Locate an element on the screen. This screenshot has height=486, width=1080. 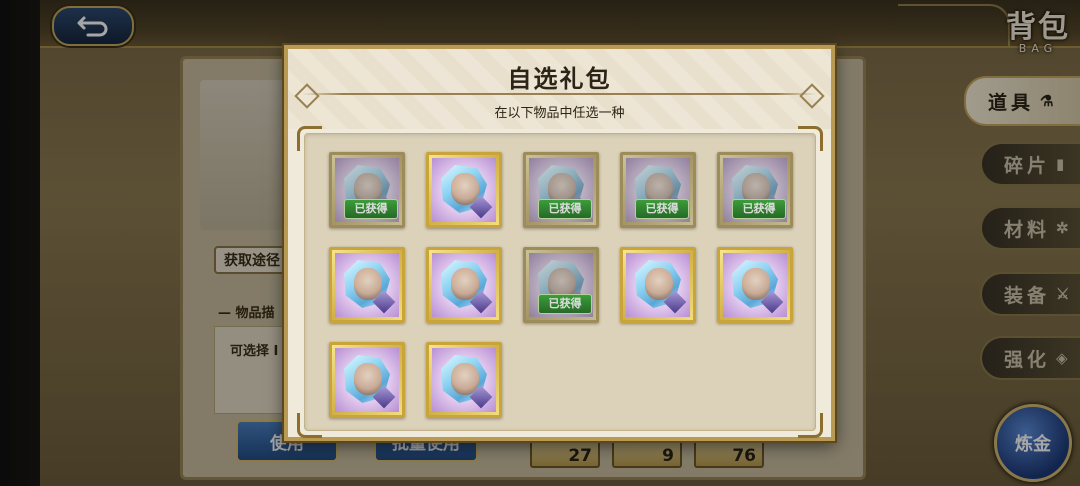
dialog-title: 自选礼包 is located at coordinates (559, 78).